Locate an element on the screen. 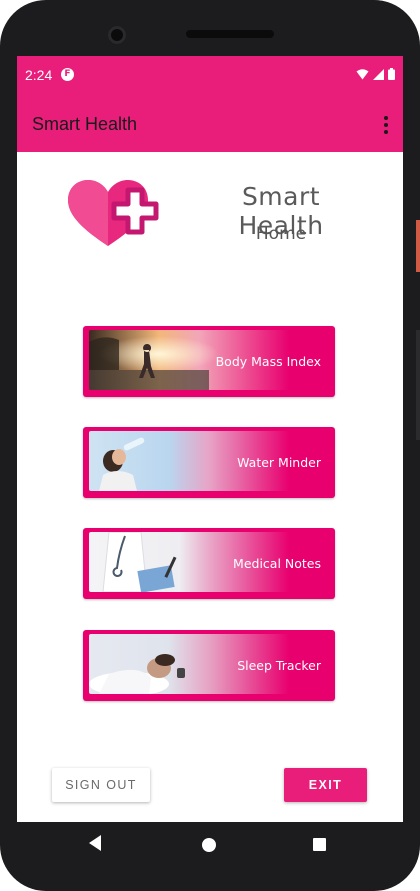 This screenshot has width=420, height=891. status-icons is located at coordinates (375, 74).